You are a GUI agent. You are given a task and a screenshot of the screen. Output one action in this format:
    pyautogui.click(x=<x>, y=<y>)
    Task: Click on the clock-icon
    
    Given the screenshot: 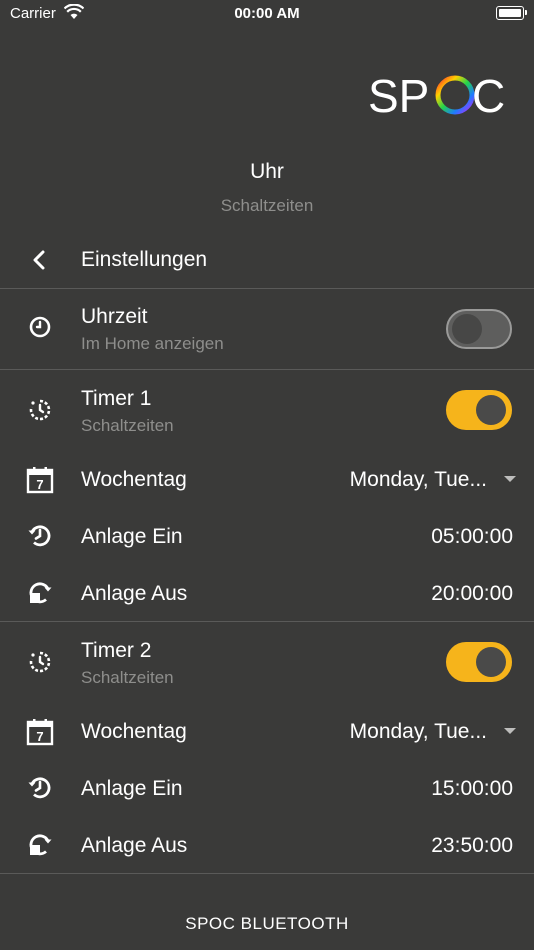 What is the action you would take?
    pyautogui.click(x=40, y=327)
    